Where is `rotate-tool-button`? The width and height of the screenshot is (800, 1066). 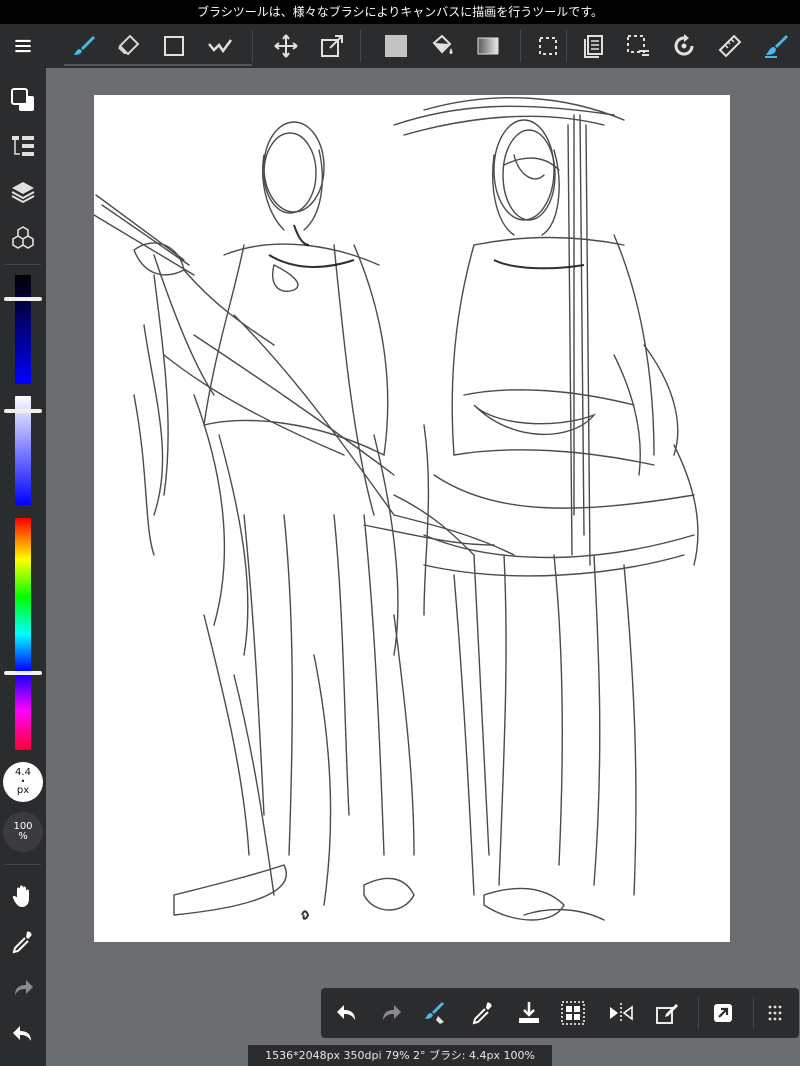
rotate-tool-button is located at coordinates (684, 46).